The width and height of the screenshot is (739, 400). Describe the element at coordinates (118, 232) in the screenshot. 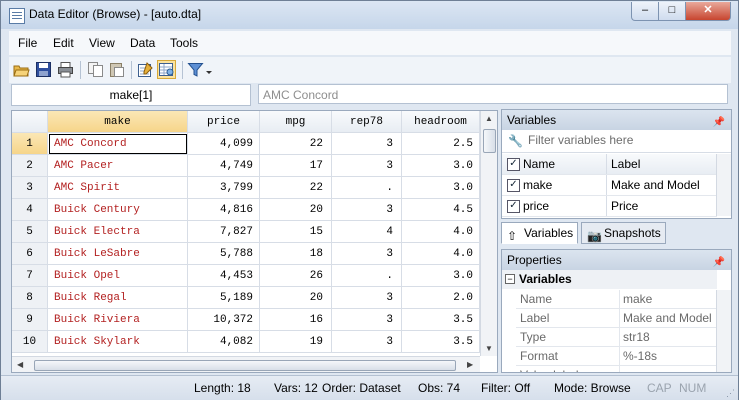

I see `cell-make: Buick Electra` at that location.